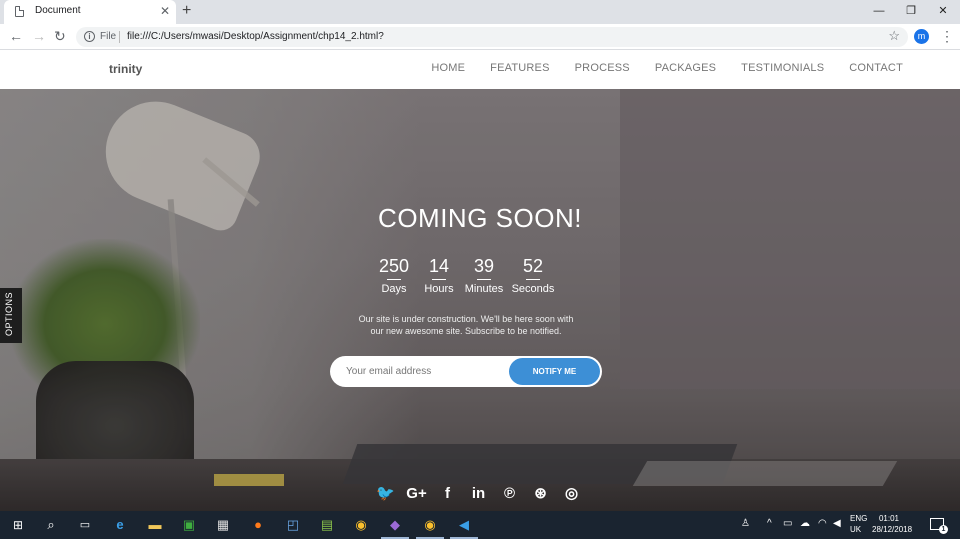 Image resolution: width=960 pixels, height=539 pixels. I want to click on photos-app-icon: ▣, so click(189, 525).